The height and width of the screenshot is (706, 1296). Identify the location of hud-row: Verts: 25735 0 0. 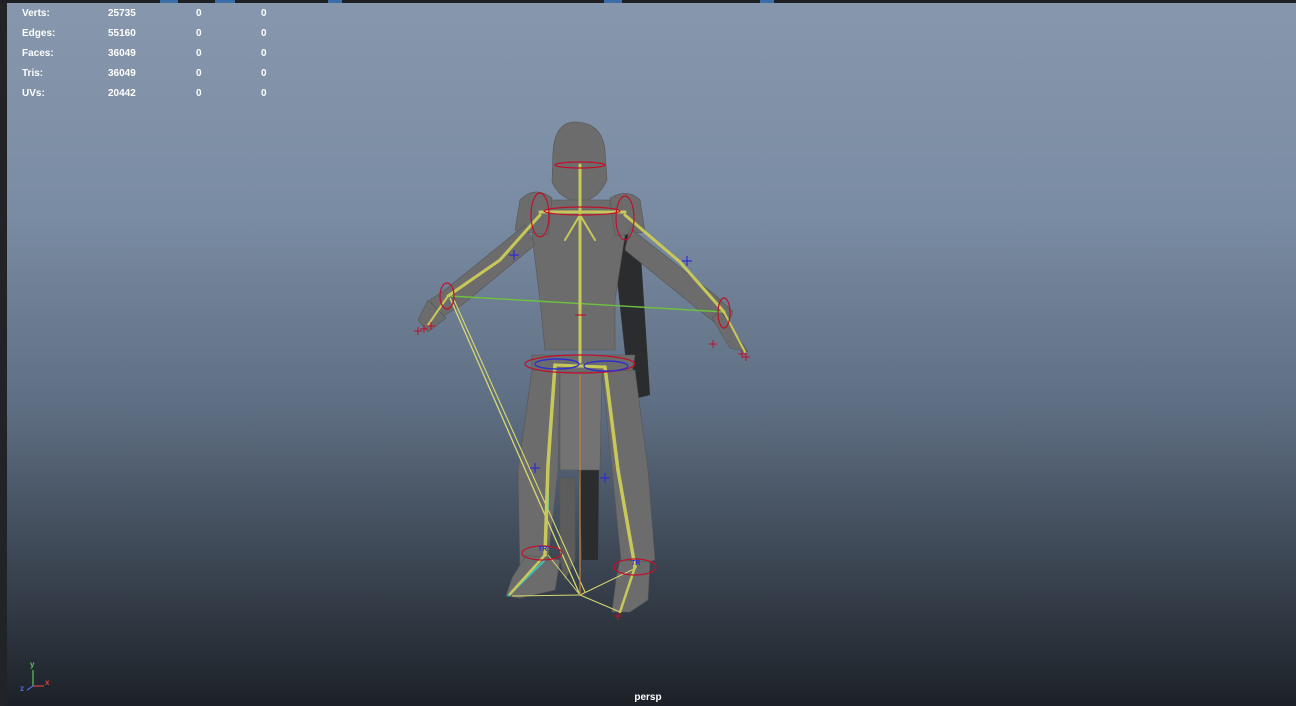
(157, 14).